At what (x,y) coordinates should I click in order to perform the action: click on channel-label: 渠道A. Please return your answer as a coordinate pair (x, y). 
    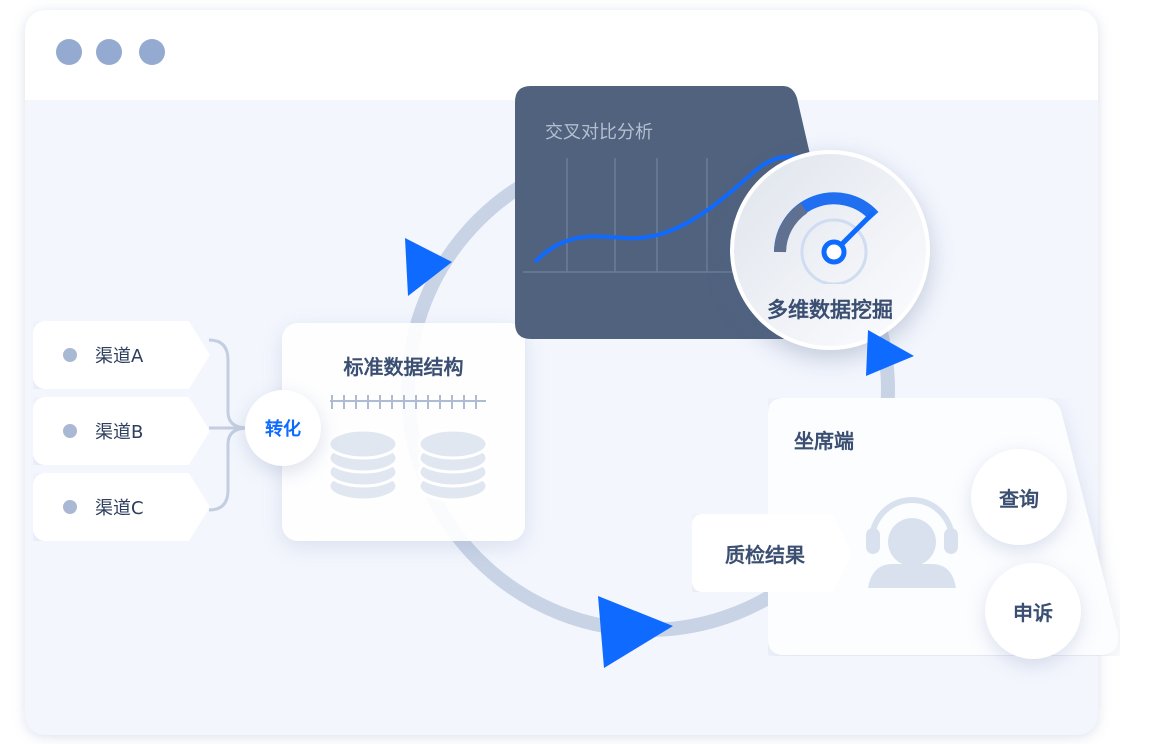
    Looking at the image, I should click on (119, 356).